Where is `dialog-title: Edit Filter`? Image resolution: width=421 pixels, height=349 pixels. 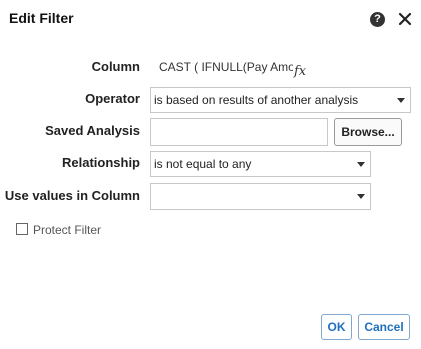 dialog-title: Edit Filter is located at coordinates (41, 18).